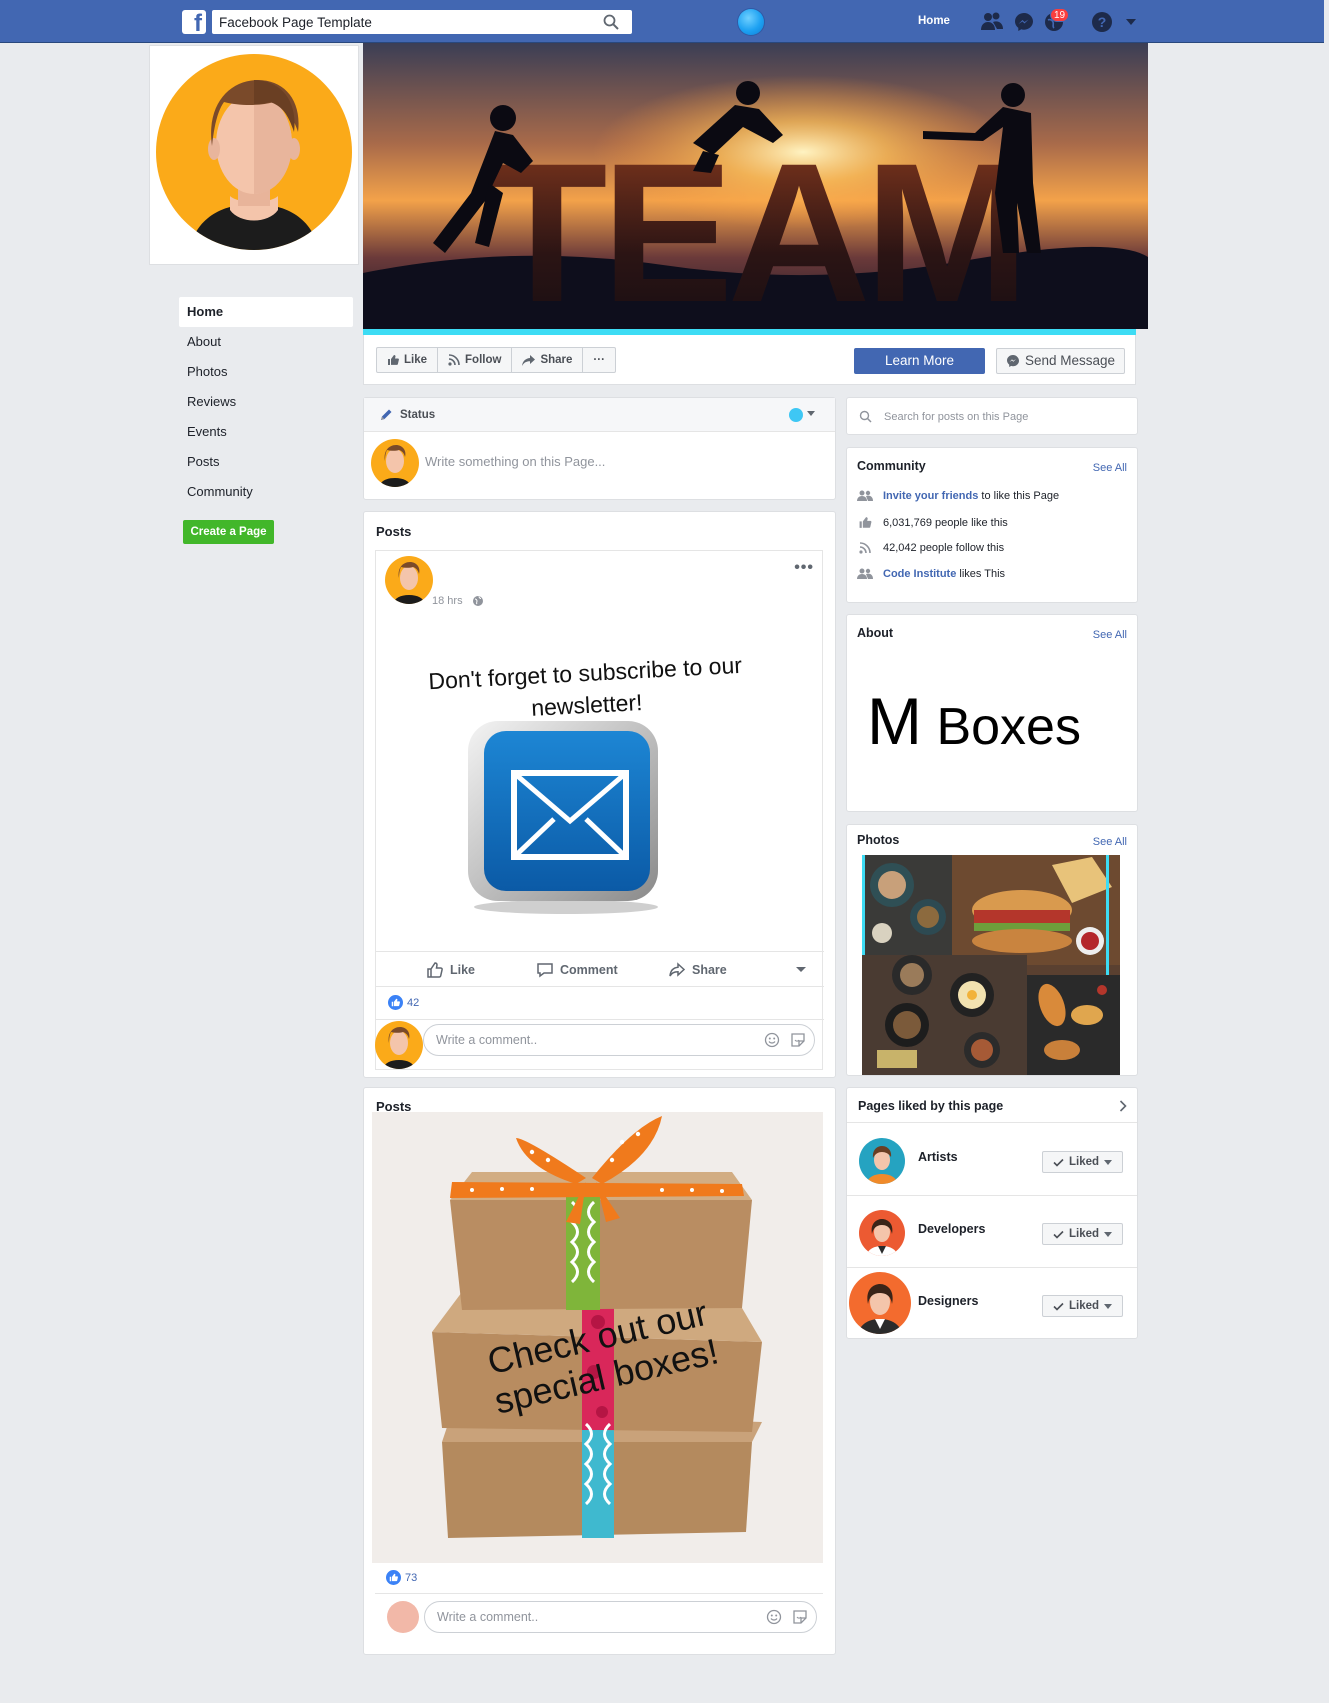 This screenshot has width=1329, height=1703. What do you see at coordinates (619, 1040) in the screenshot?
I see `comment-input: Write a comment..` at bounding box center [619, 1040].